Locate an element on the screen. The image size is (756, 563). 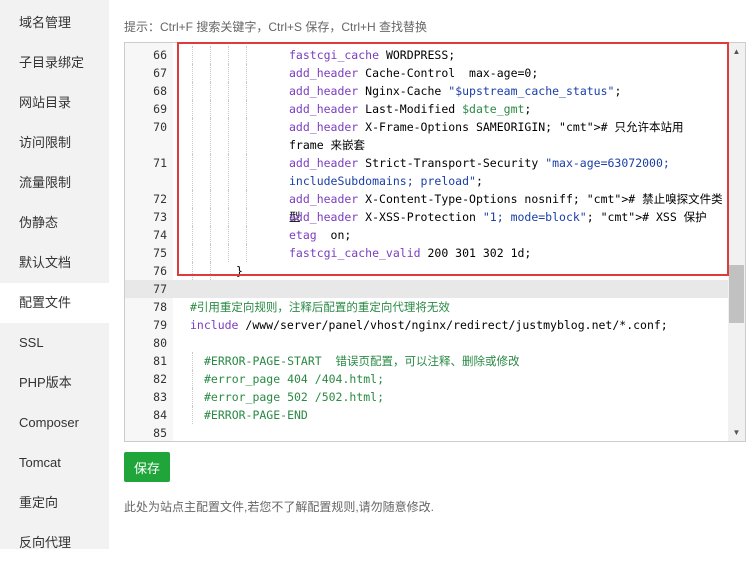
code-text: add_header Last-Modified $date_gmt; is located at coordinates (506, 109).